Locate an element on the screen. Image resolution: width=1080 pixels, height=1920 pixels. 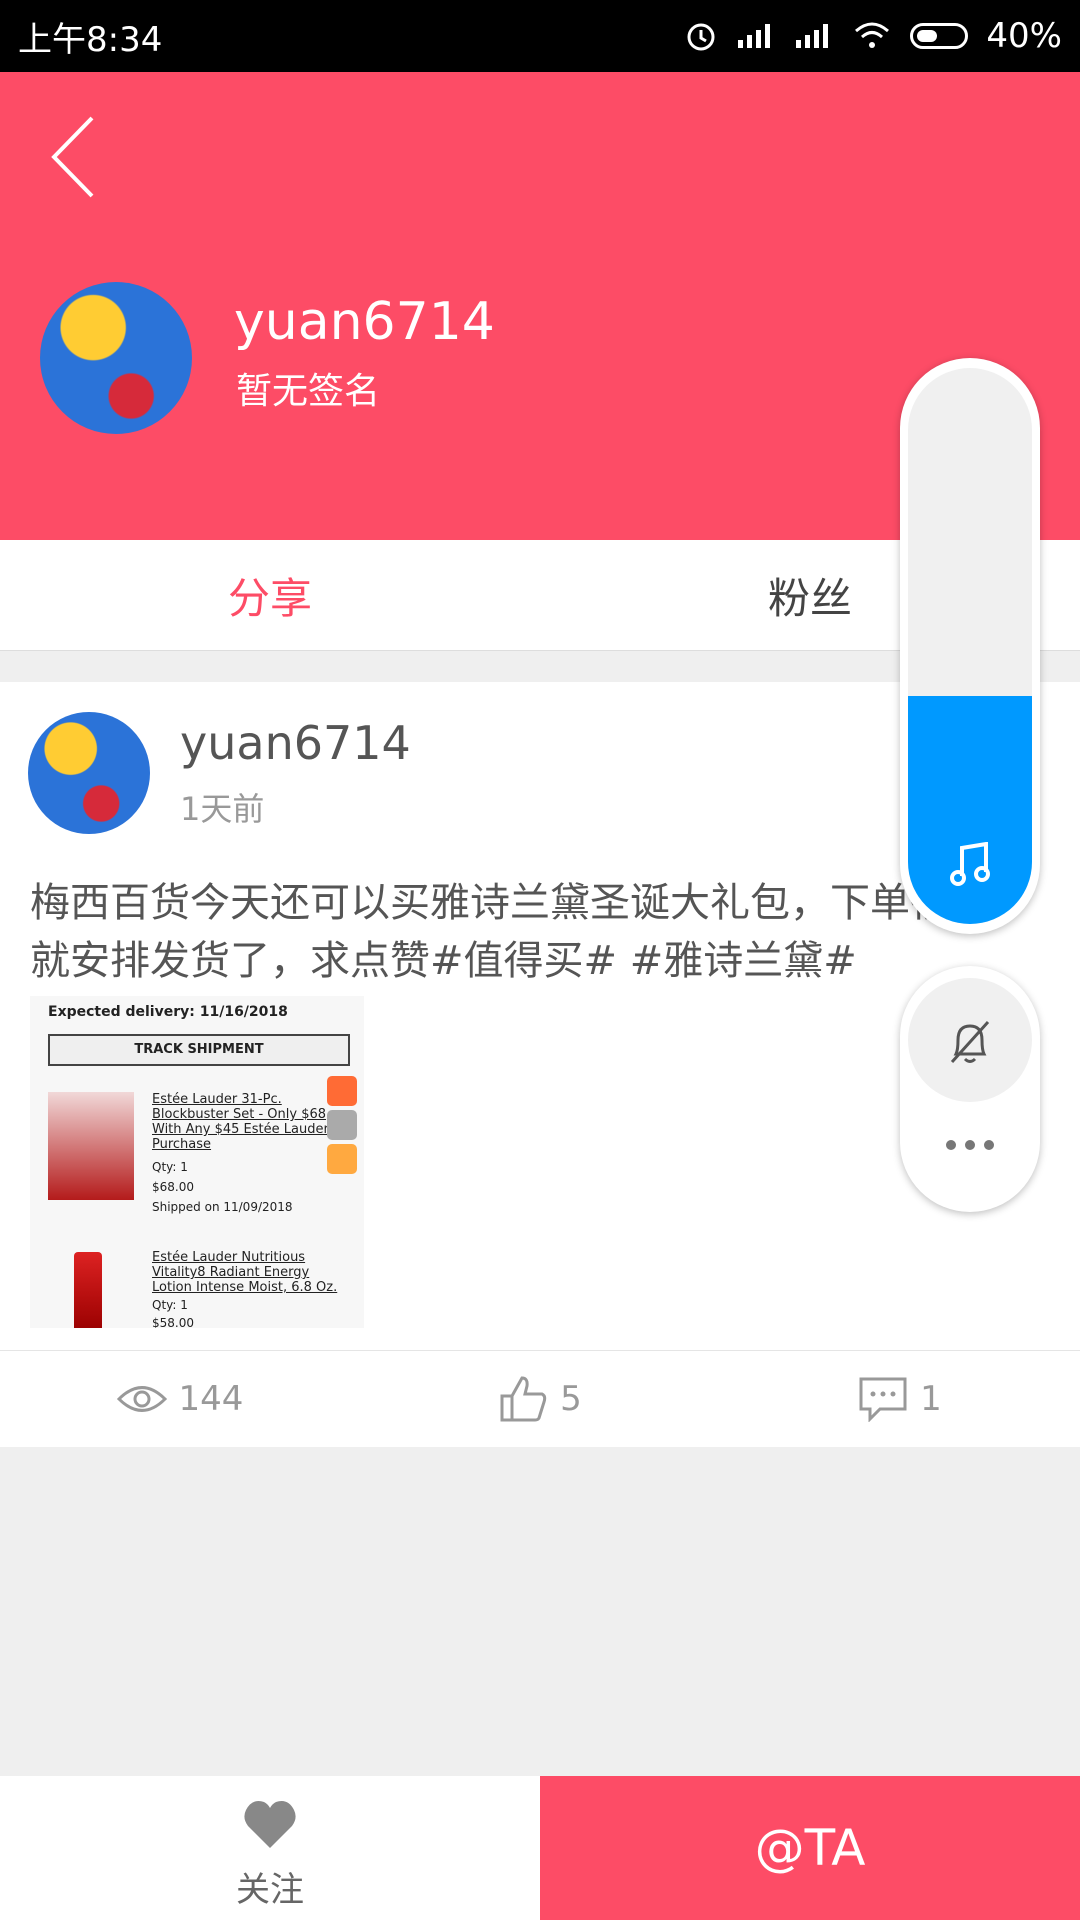
product-qty-1: Qty: 1 is located at coordinates (170, 1167).